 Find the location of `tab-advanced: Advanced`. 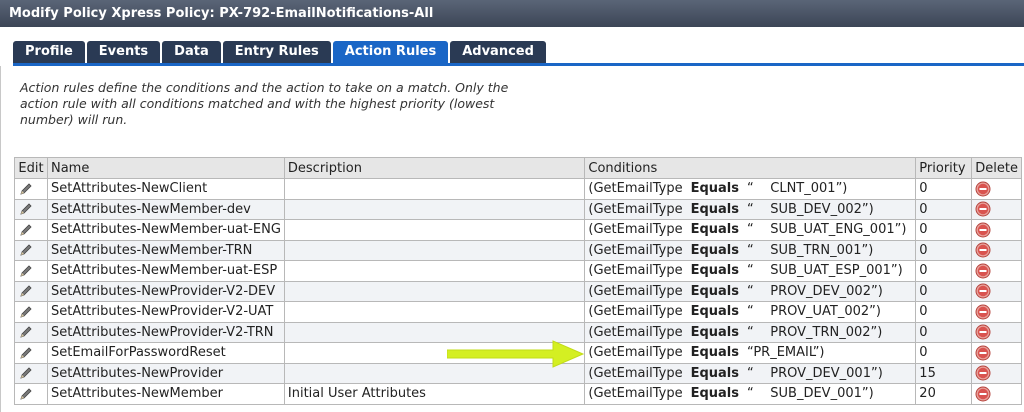

tab-advanced: Advanced is located at coordinates (498, 52).